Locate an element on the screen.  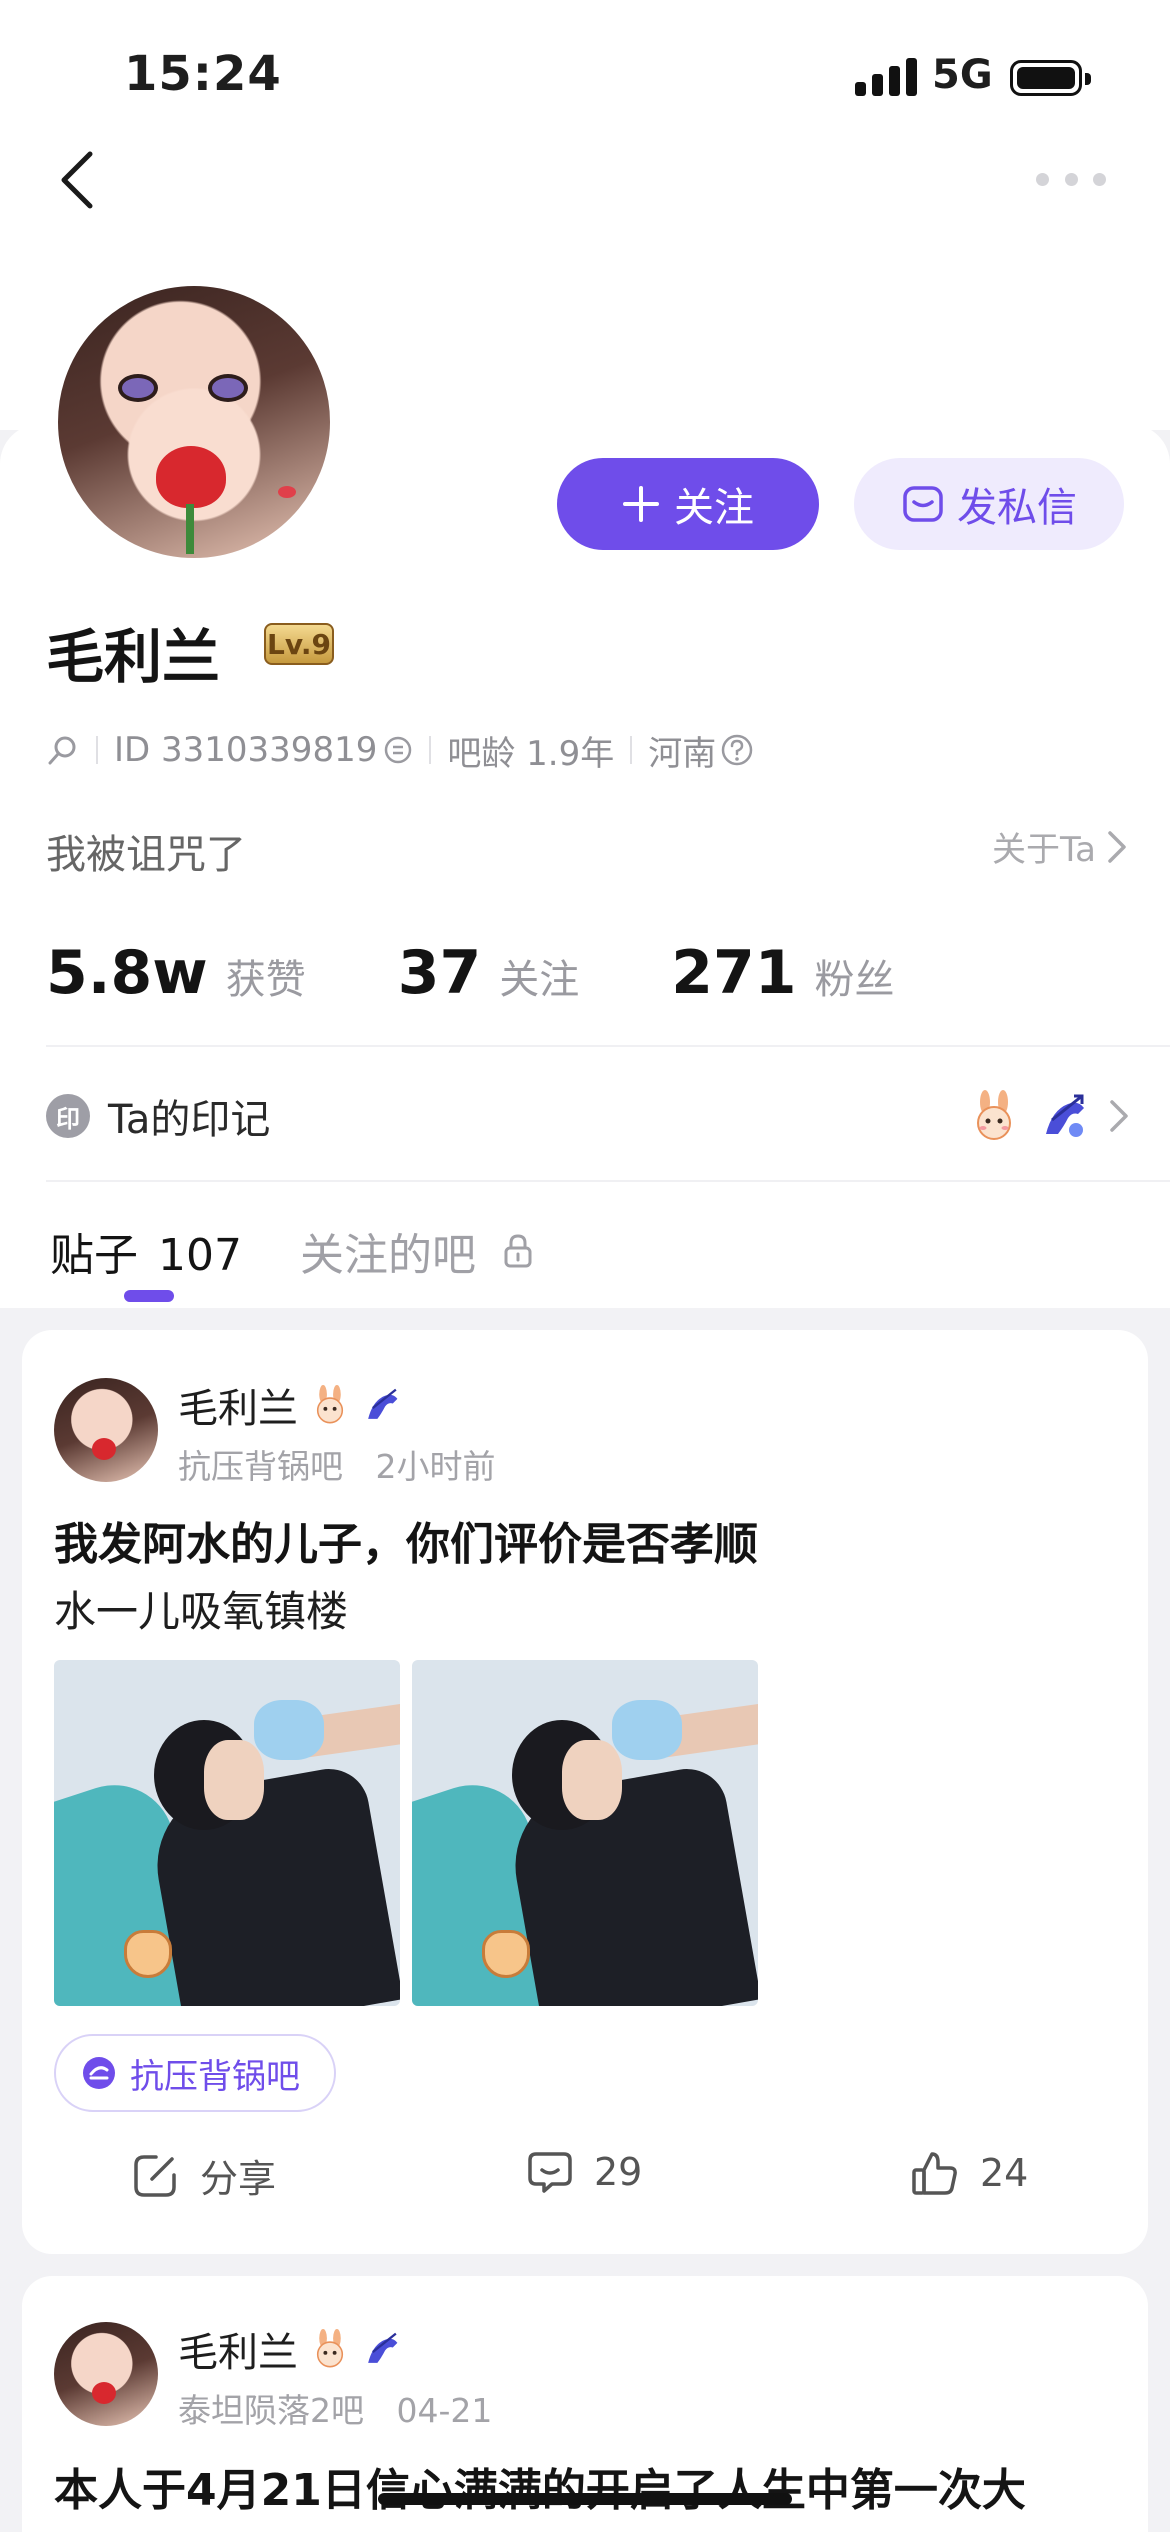
stat-label: 获赞 is located at coordinates (265, 980).